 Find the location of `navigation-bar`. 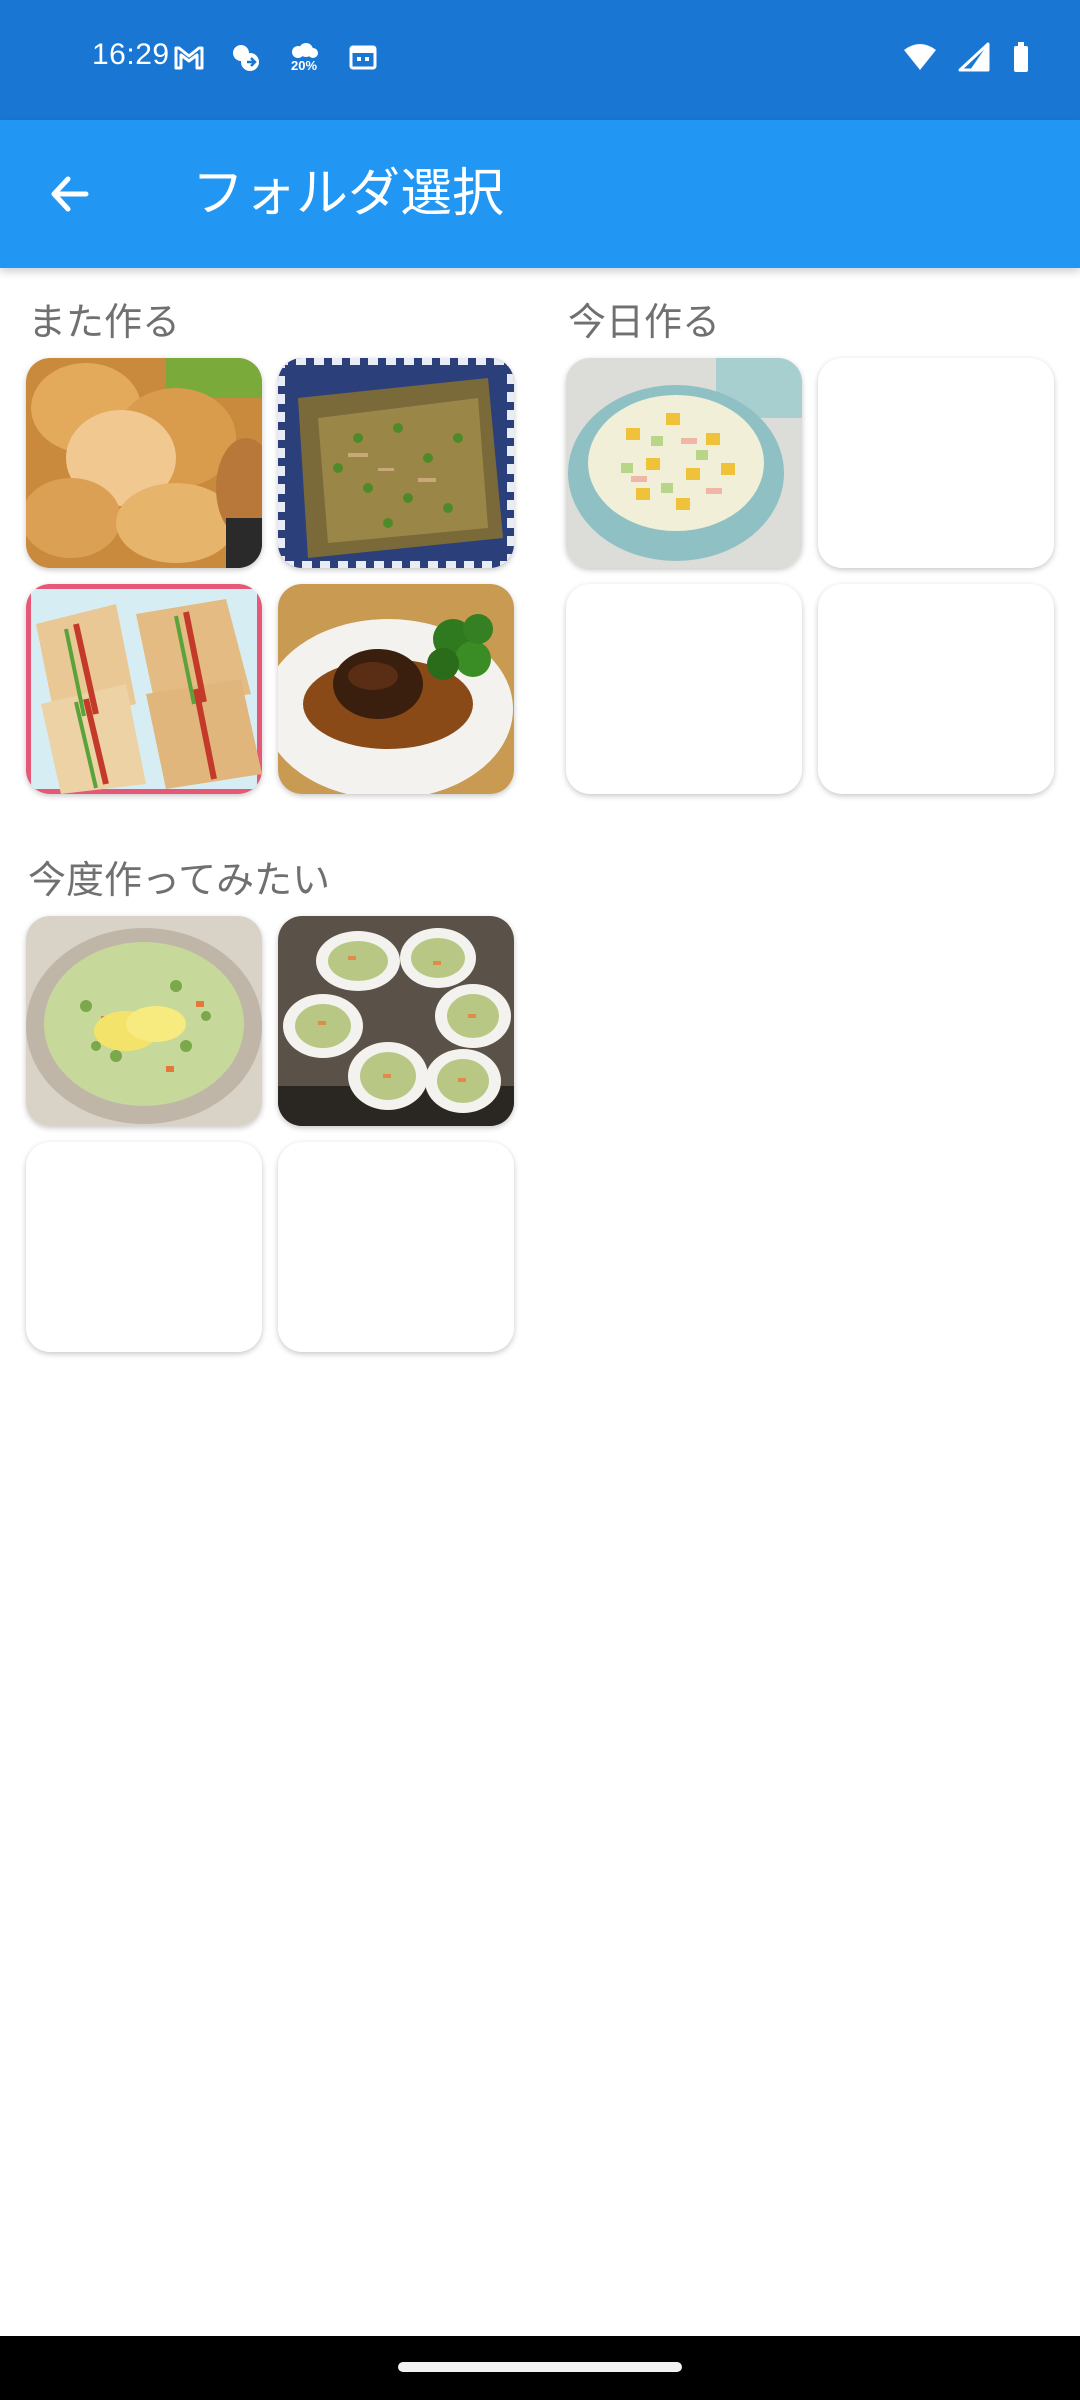

navigation-bar is located at coordinates (540, 2368).